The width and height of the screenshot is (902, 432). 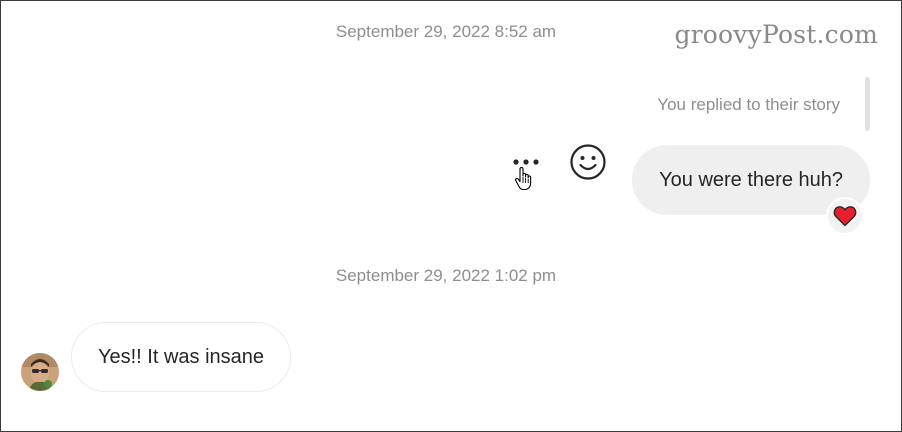 I want to click on user-avatar, so click(x=40, y=372).